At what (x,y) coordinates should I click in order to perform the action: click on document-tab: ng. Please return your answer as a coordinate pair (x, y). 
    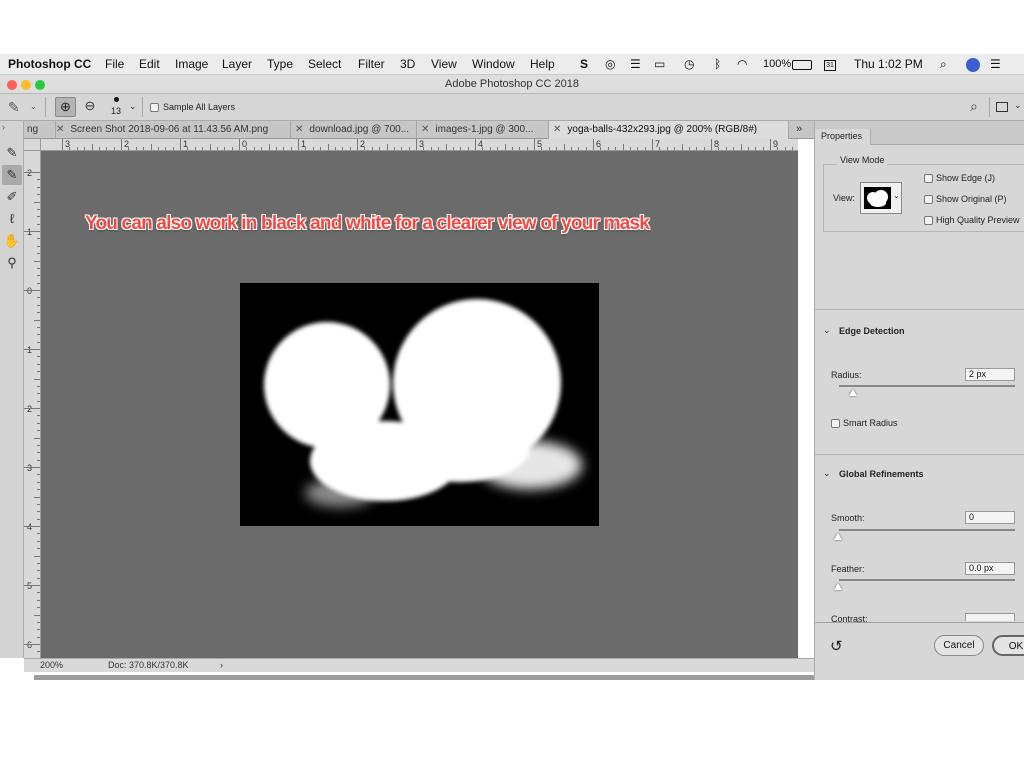
    Looking at the image, I should click on (40, 130).